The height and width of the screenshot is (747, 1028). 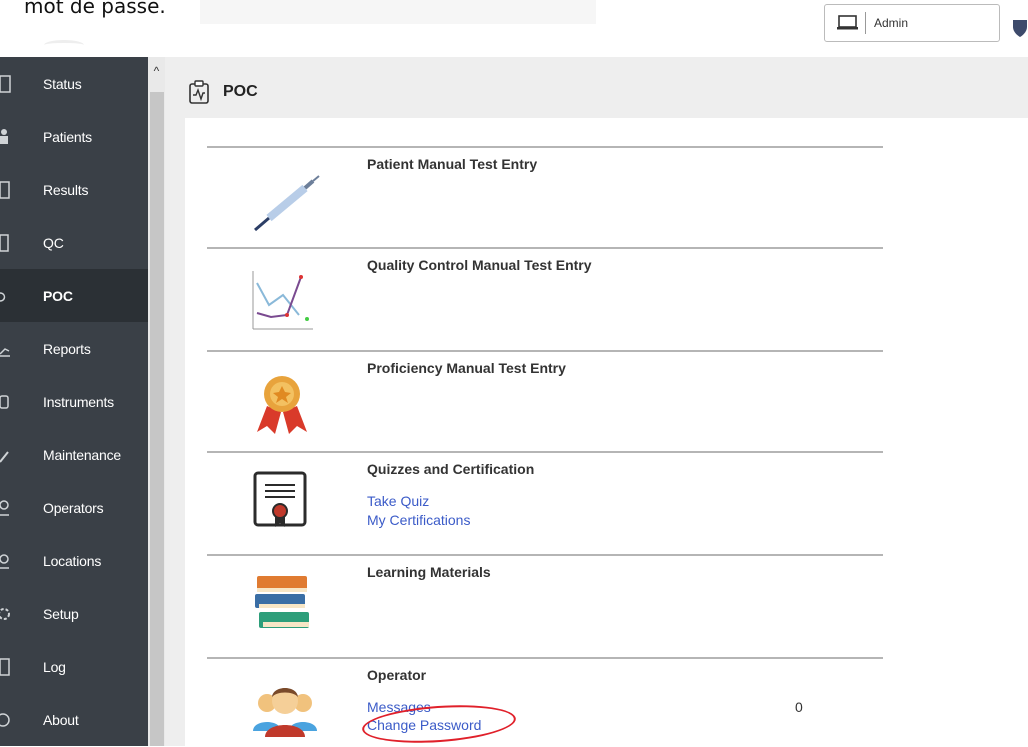 I want to click on syringe-icon, so click(x=287, y=203).